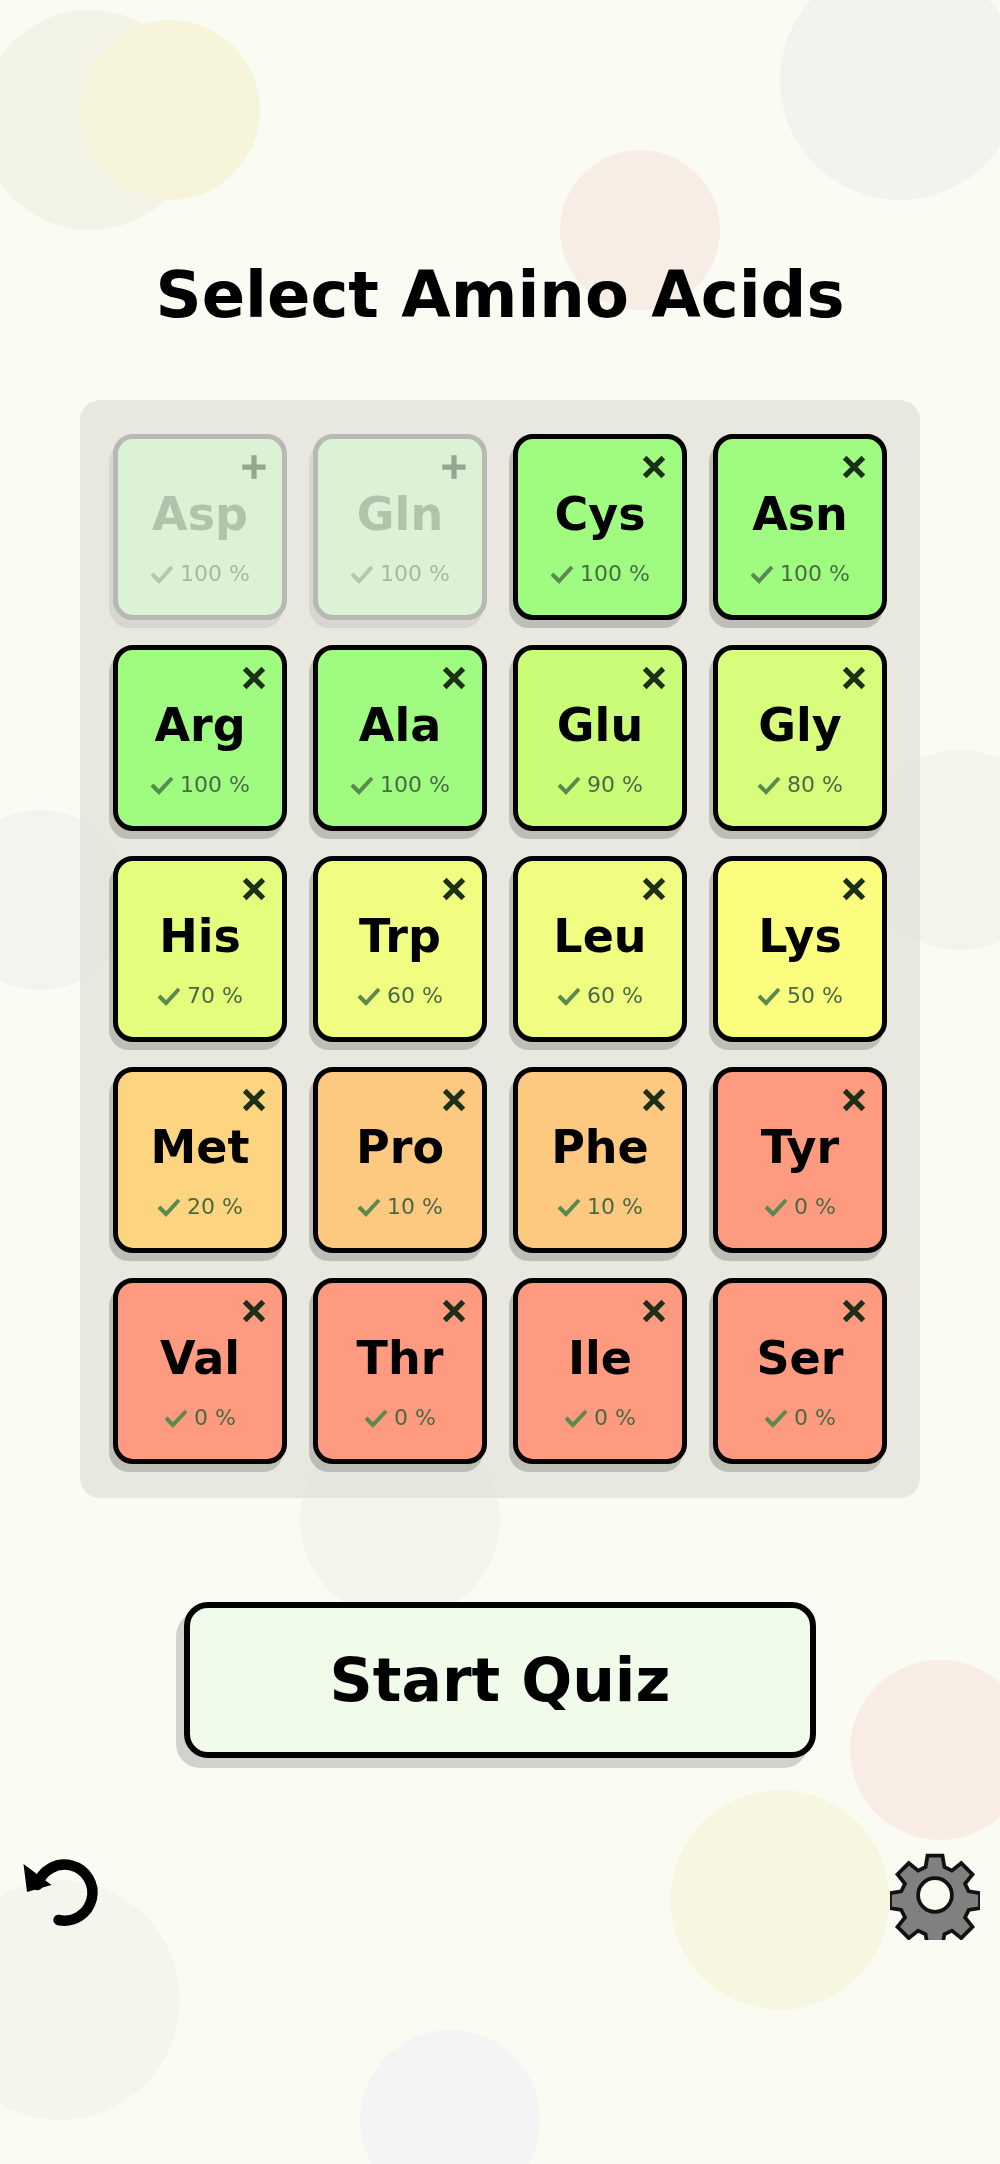 The width and height of the screenshot is (1000, 2164). Describe the element at coordinates (500, 296) in the screenshot. I see `page-title: Select Amino Acids` at that location.